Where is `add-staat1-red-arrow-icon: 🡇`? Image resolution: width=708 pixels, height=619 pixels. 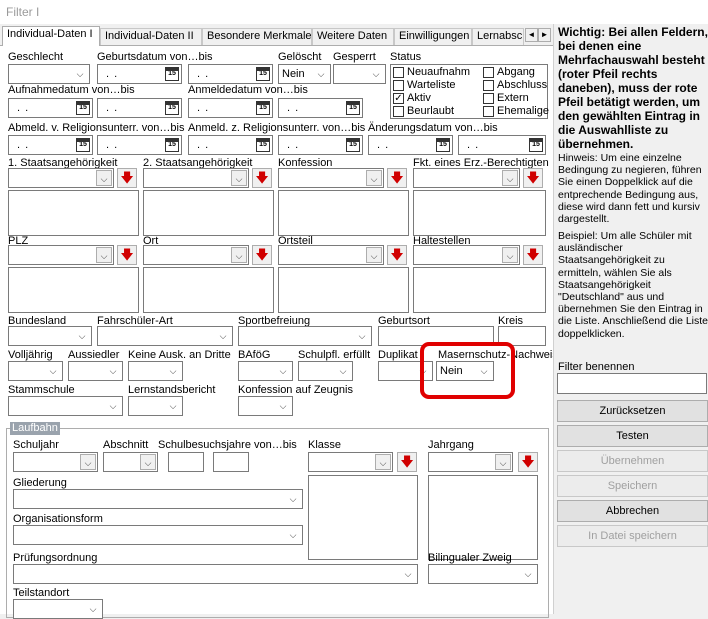
add-staat1-red-arrow-icon: 🡇 is located at coordinates (127, 178).